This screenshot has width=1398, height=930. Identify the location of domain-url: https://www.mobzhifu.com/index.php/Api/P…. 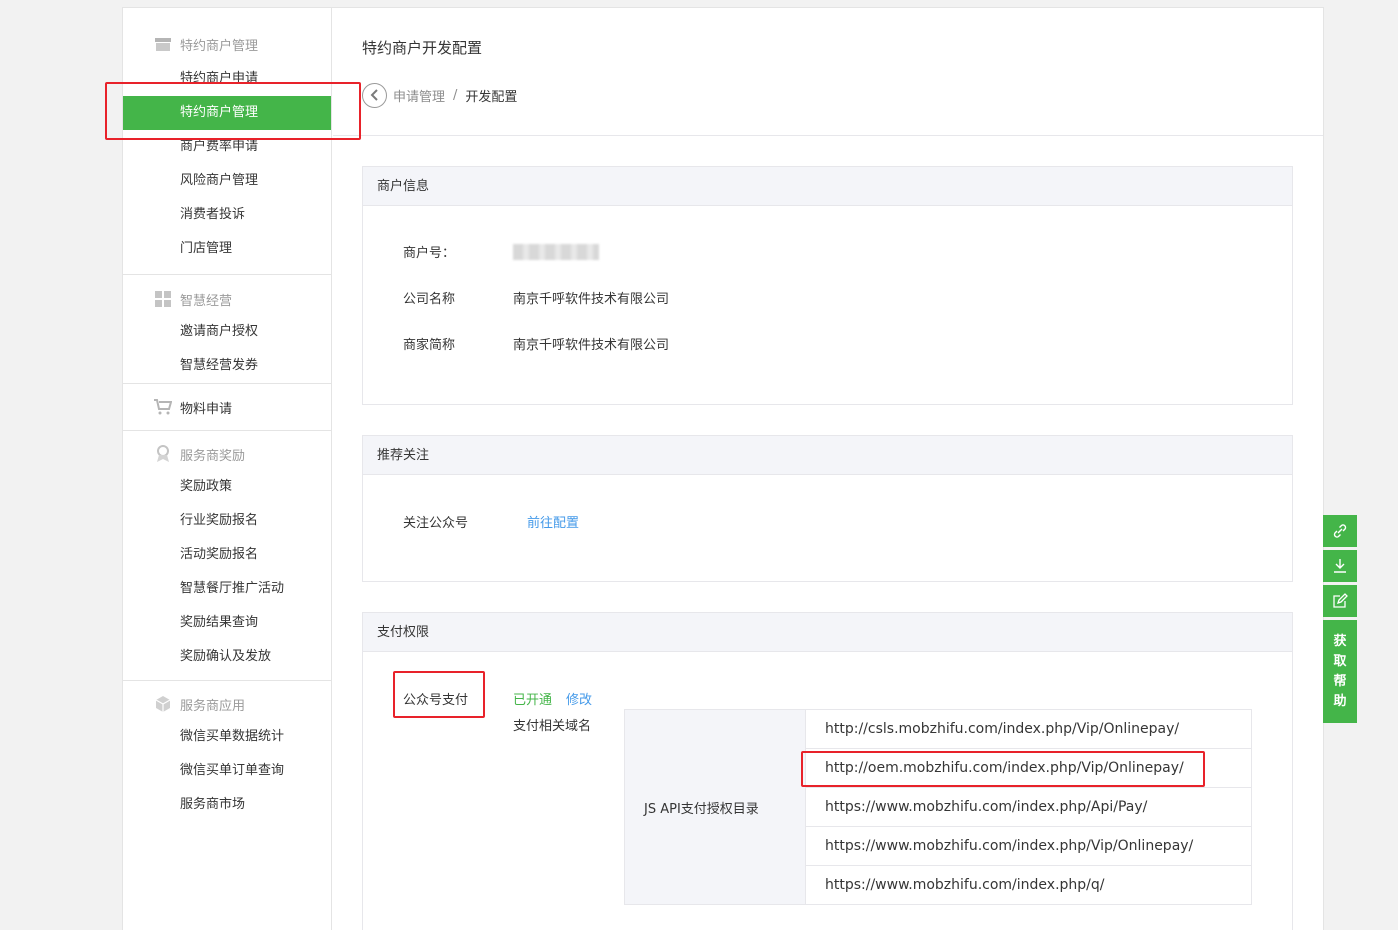
(1028, 807).